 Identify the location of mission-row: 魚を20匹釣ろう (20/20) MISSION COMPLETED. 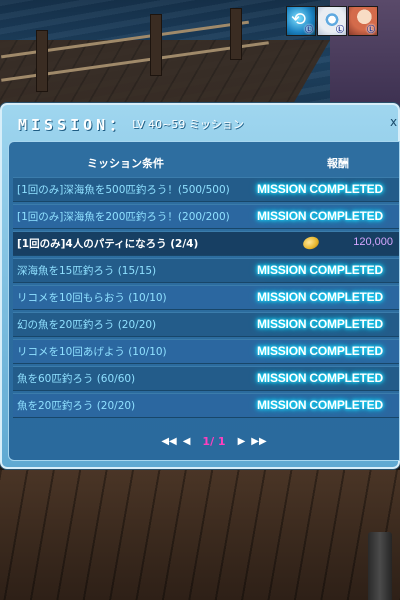
(206, 405).